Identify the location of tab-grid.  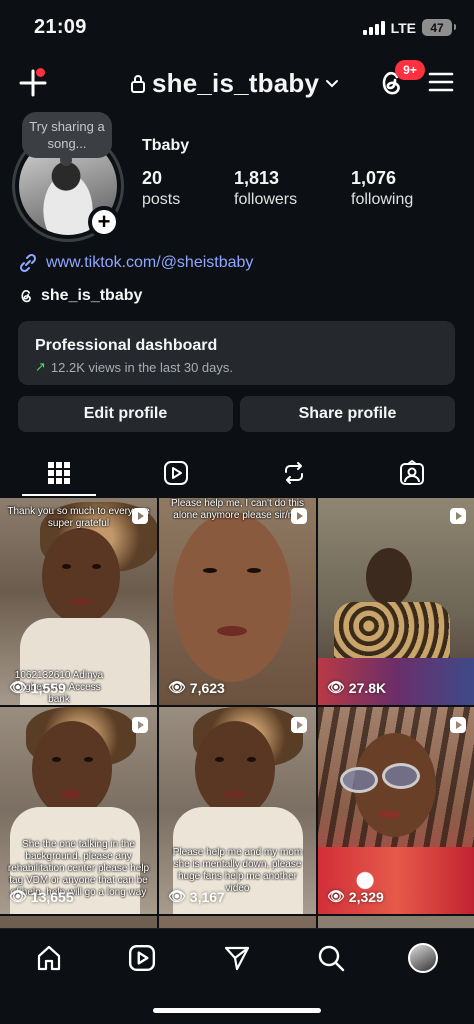
(59, 473).